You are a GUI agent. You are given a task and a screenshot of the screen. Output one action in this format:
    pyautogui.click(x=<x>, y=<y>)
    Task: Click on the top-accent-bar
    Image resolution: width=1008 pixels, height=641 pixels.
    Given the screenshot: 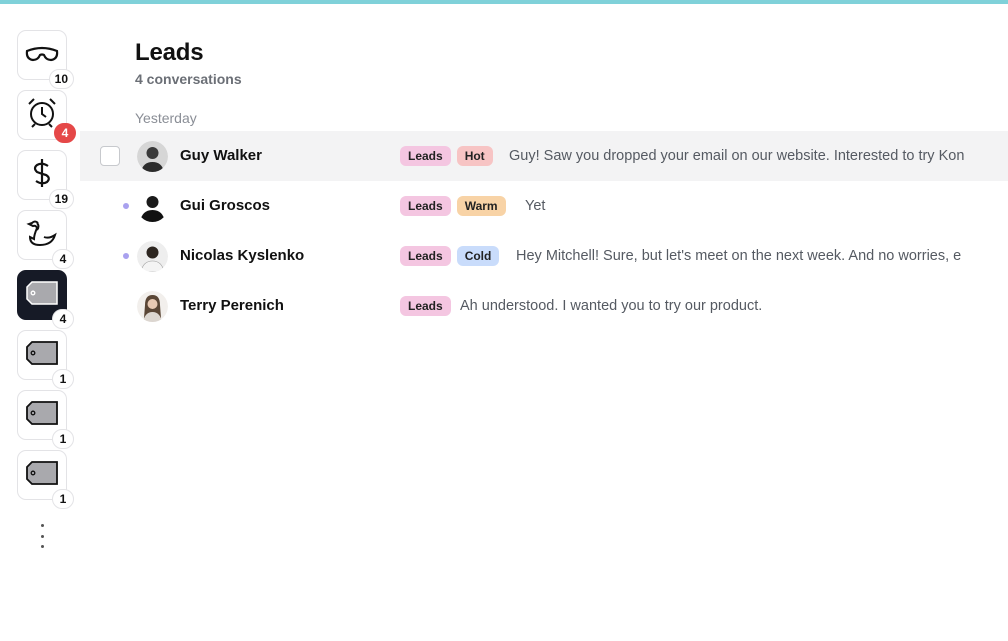 What is the action you would take?
    pyautogui.click(x=504, y=2)
    